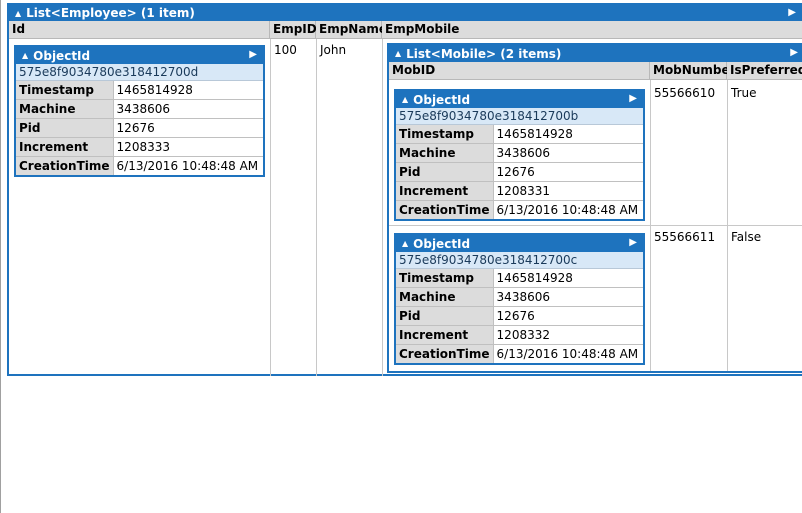 The image size is (802, 513). I want to click on objectid-value: 575e8f9034780e318412700c, so click(519, 260).